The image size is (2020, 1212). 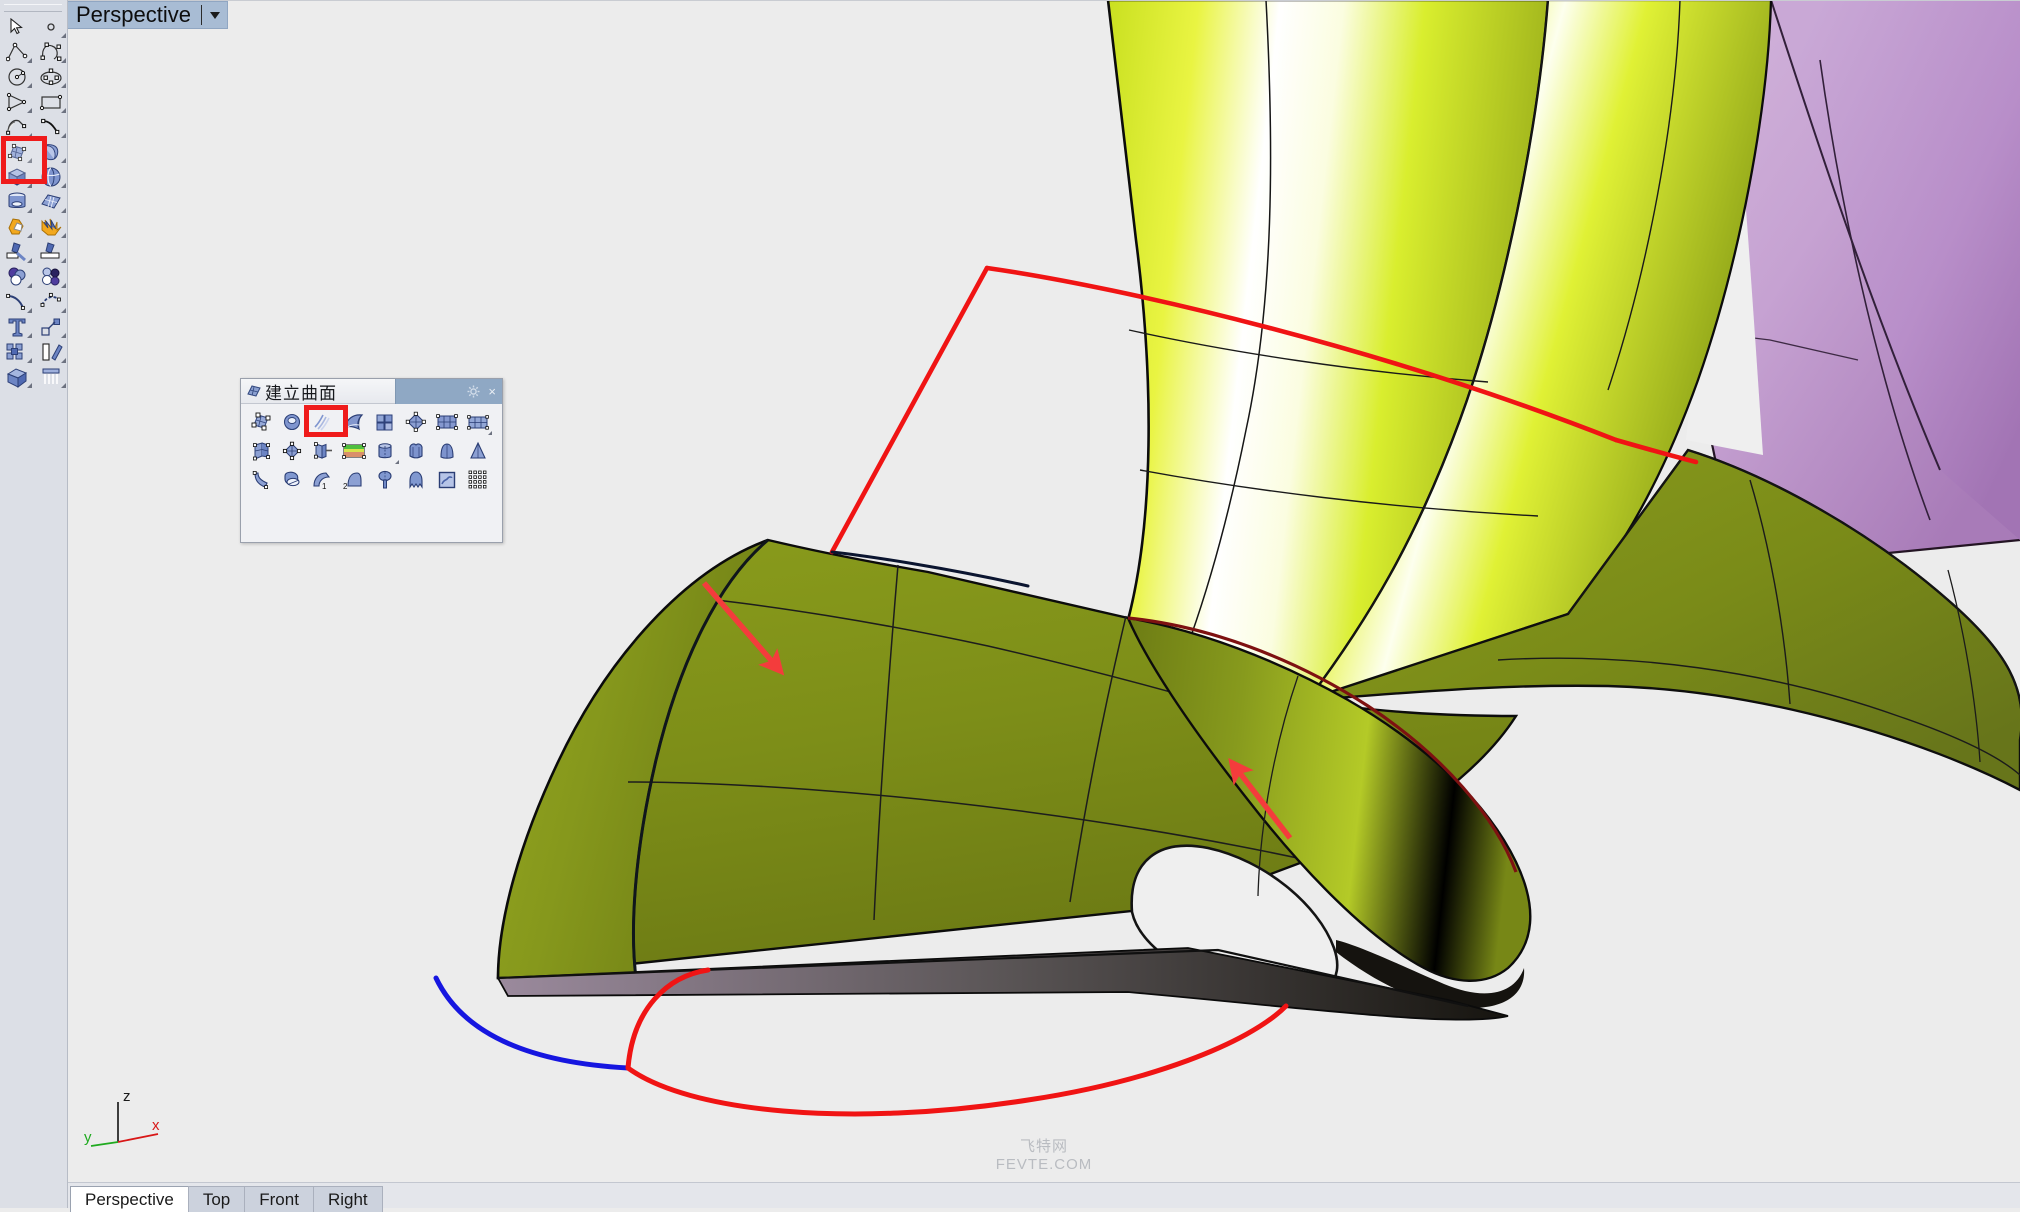 I want to click on tool-scale, so click(x=51, y=326).